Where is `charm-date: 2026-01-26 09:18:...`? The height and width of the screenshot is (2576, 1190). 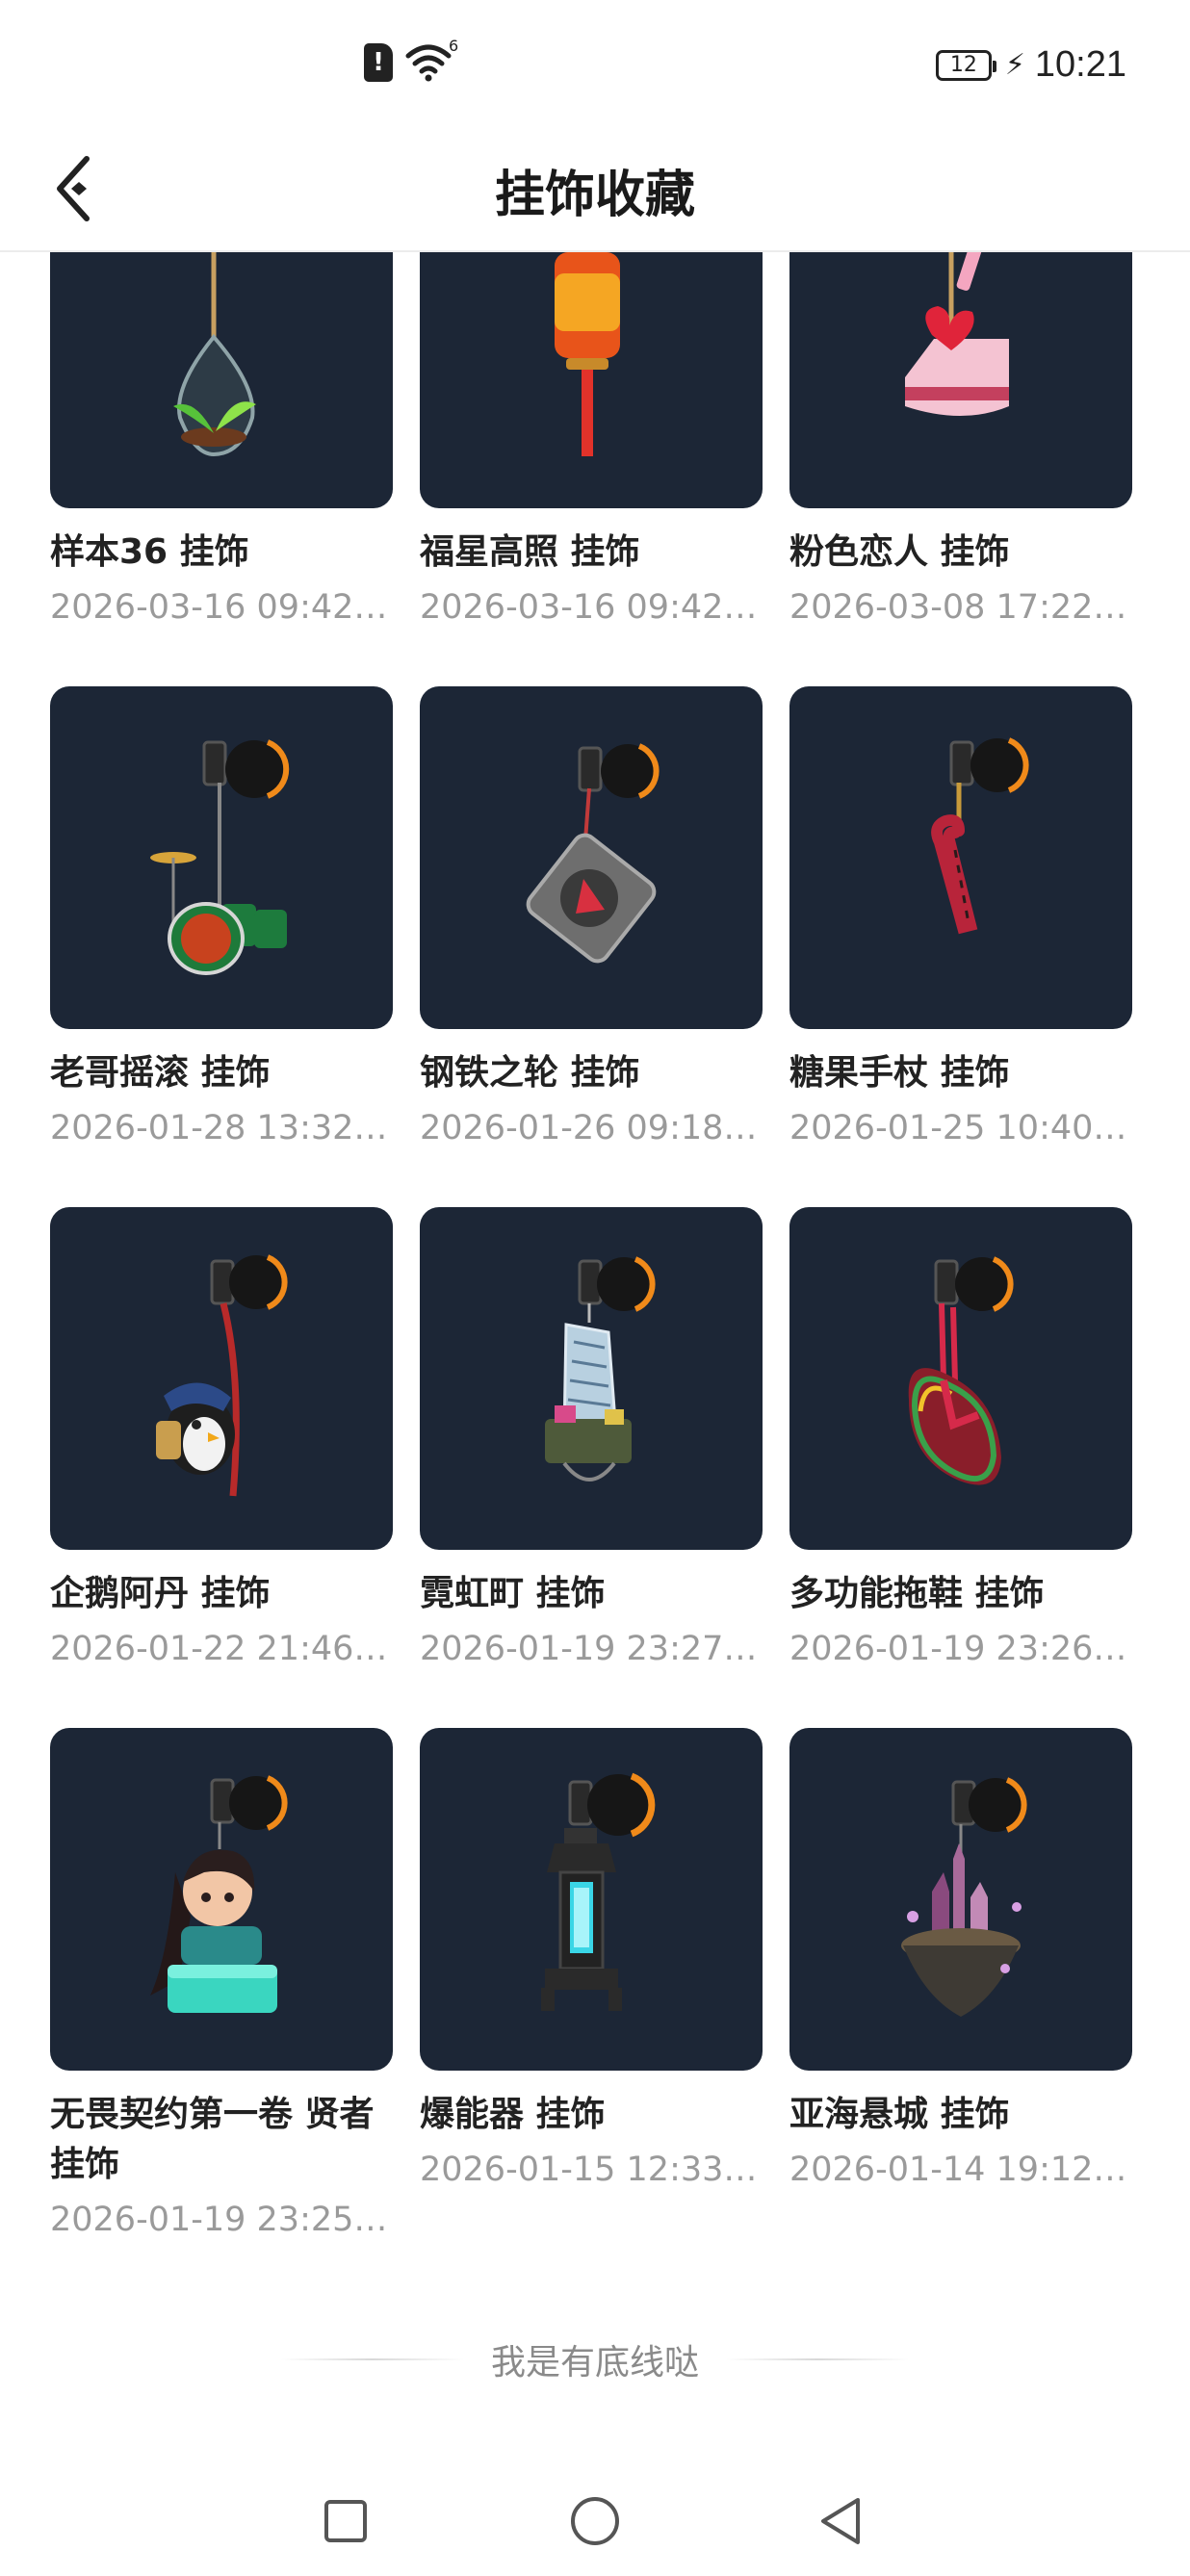 charm-date: 2026-01-26 09:18:... is located at coordinates (591, 1128).